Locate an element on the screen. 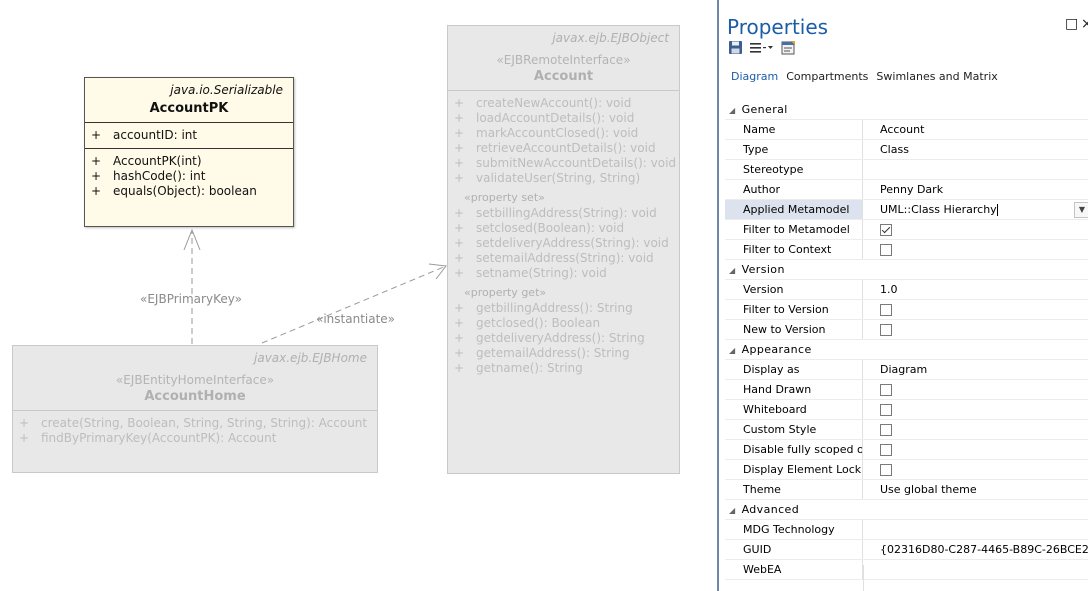  property-value: Diagram is located at coordinates (975, 369).